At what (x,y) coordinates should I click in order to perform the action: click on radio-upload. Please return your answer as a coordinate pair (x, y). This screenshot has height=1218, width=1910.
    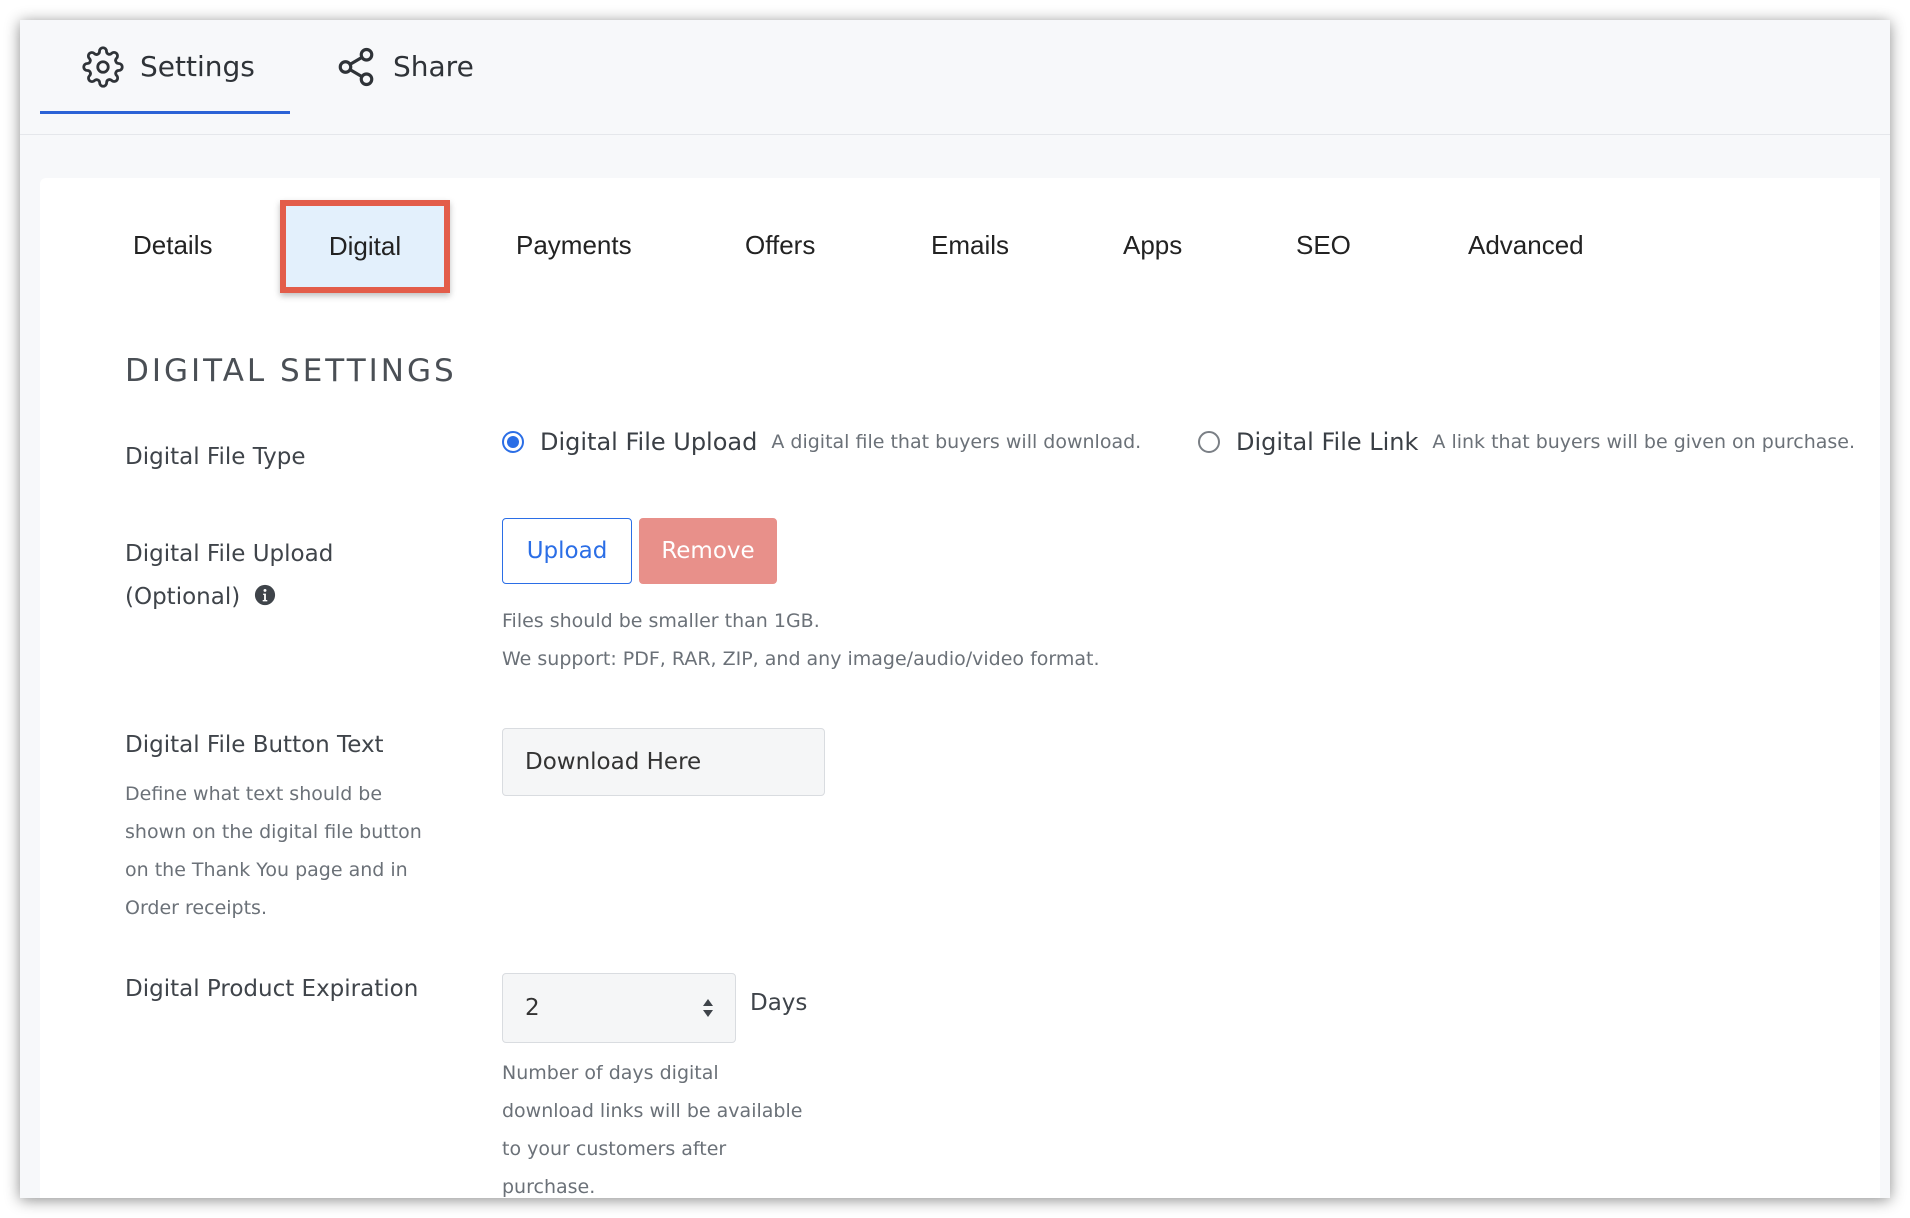
    Looking at the image, I should click on (513, 442).